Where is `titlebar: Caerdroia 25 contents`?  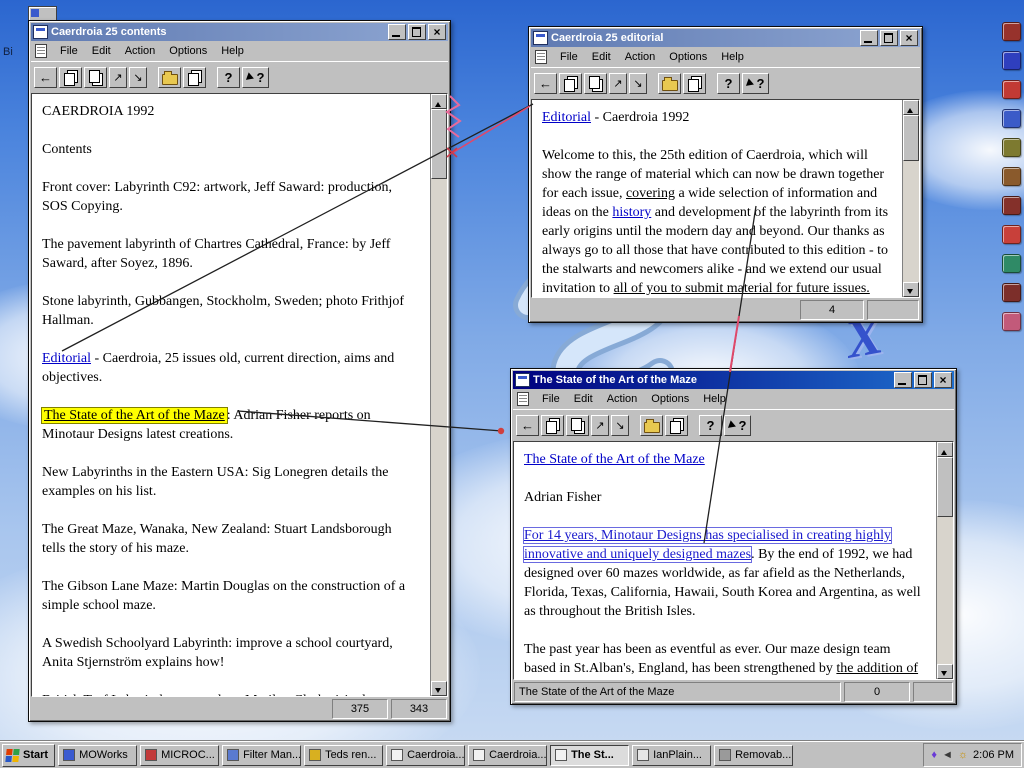 titlebar: Caerdroia 25 contents is located at coordinates (239, 32).